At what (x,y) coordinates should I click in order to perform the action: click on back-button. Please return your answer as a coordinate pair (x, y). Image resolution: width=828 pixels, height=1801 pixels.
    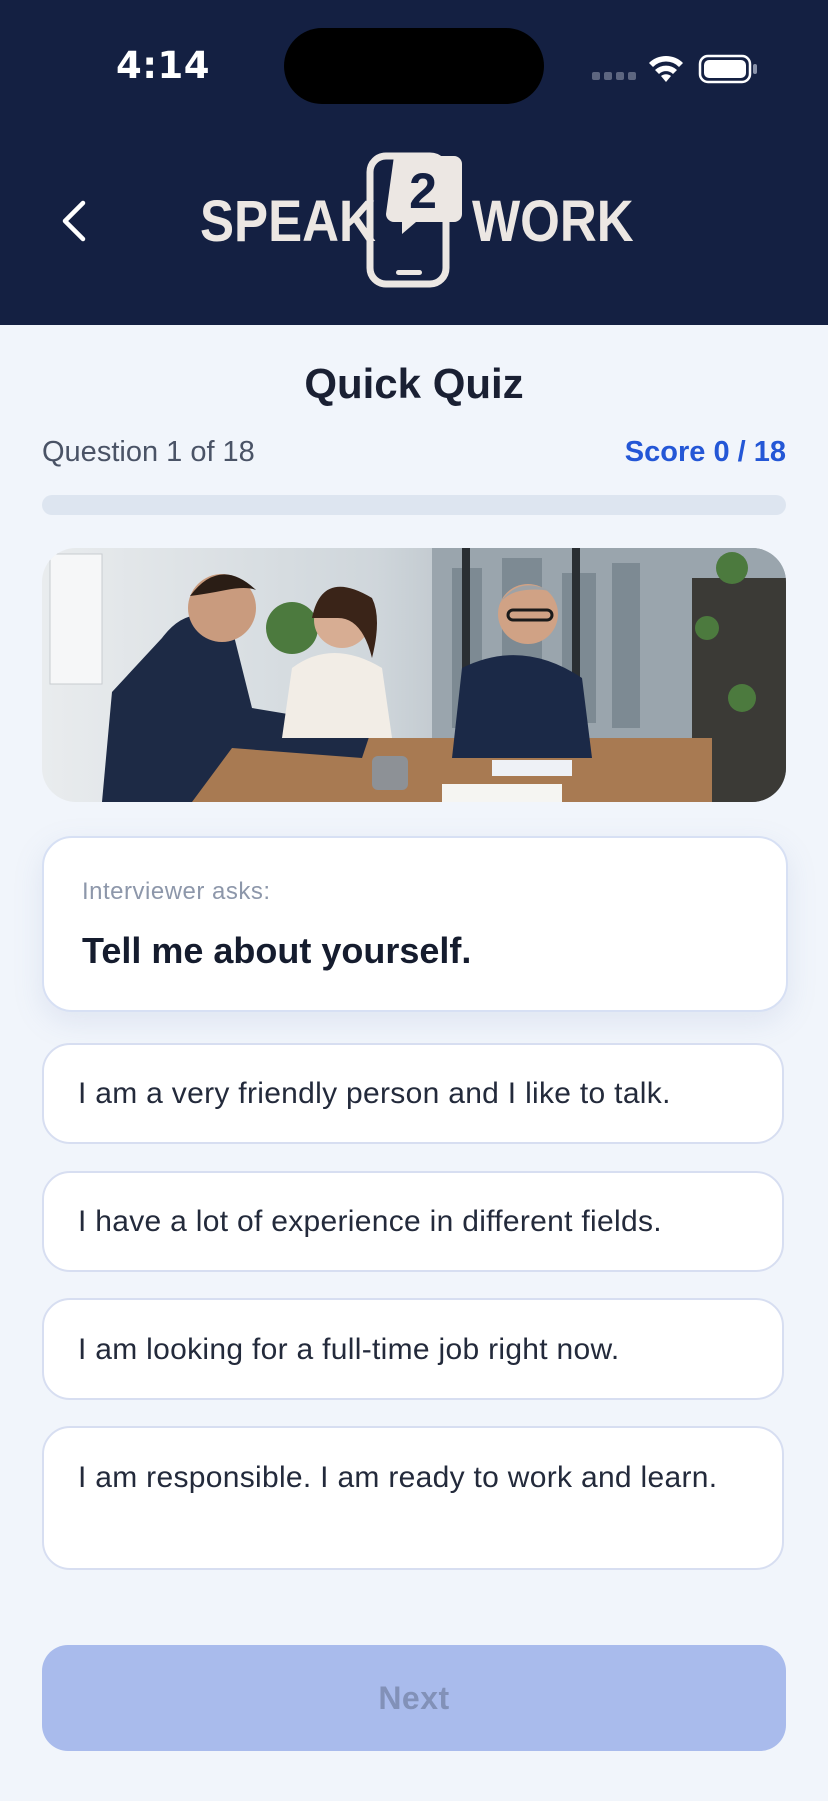
    Looking at the image, I should click on (74, 221).